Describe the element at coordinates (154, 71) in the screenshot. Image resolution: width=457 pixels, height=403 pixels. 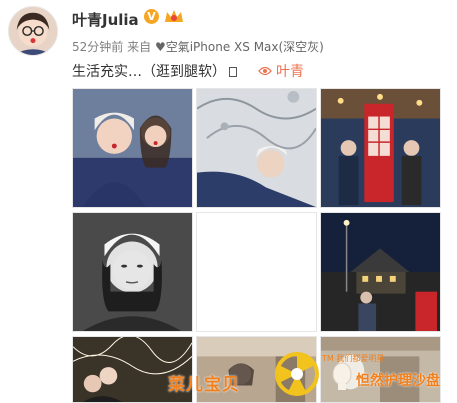
I see `post-text: 生活充实…（逛到腿软）` at that location.